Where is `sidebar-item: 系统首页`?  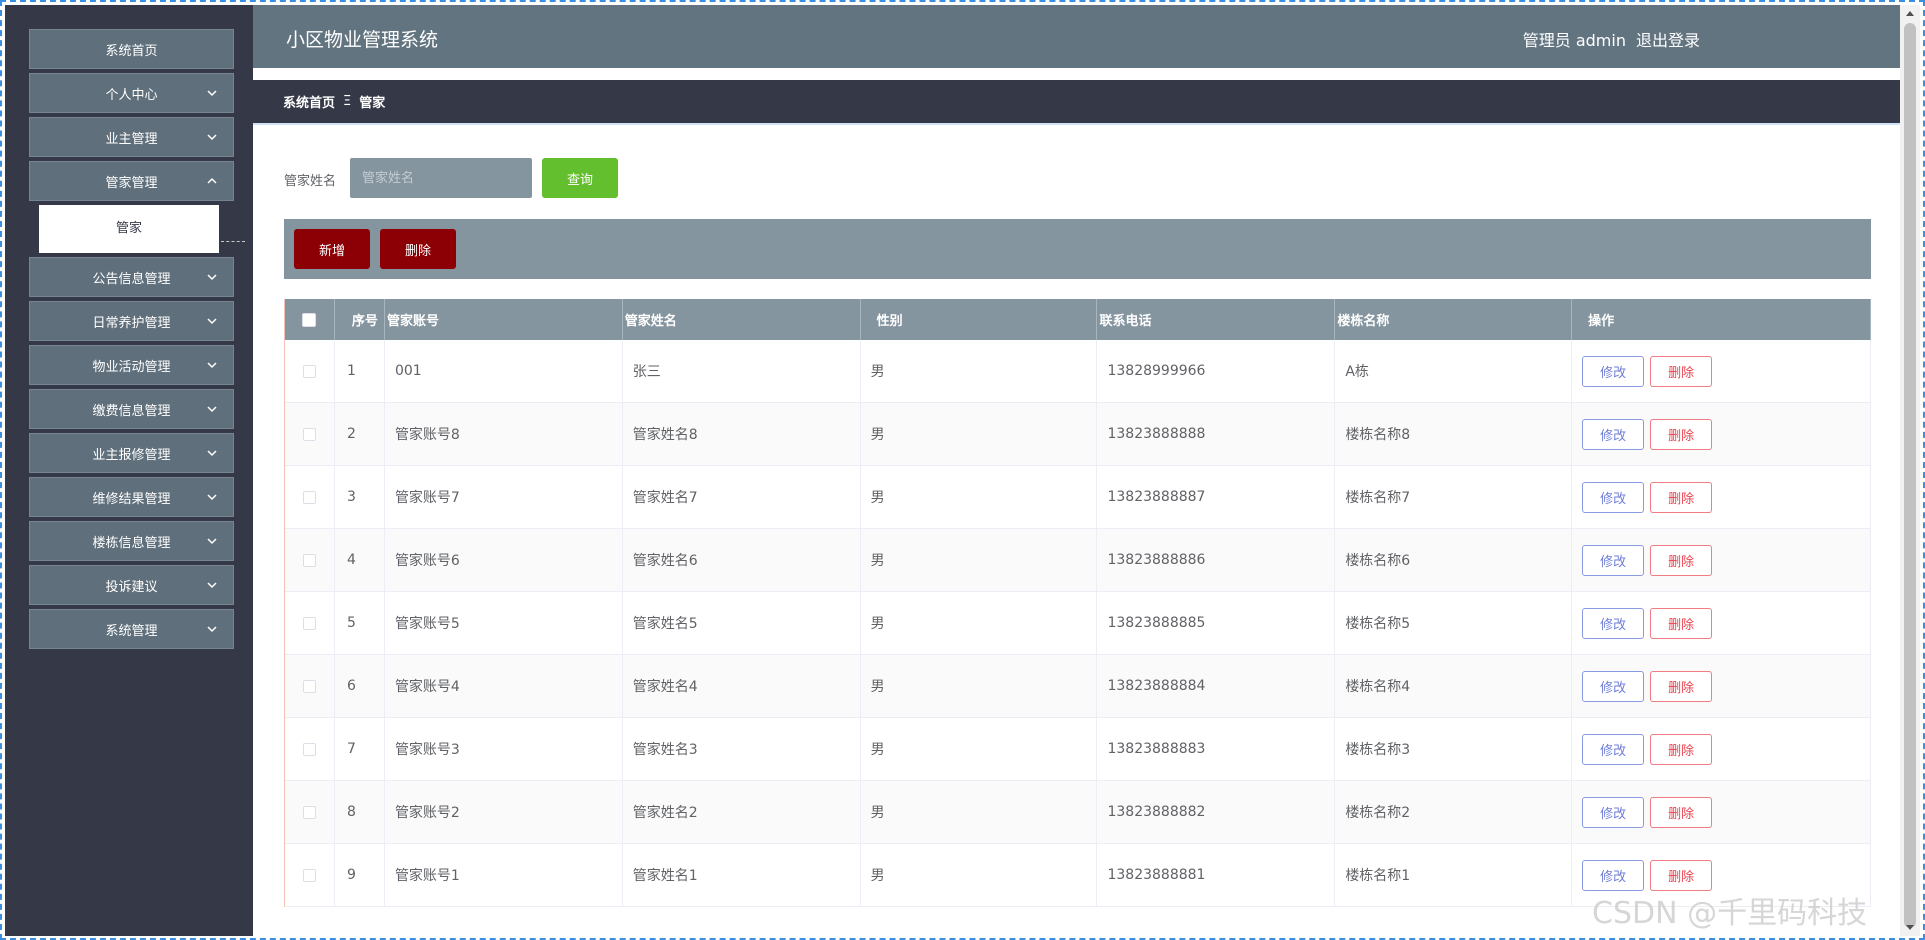
sidebar-item: 系统首页 is located at coordinates (131, 49).